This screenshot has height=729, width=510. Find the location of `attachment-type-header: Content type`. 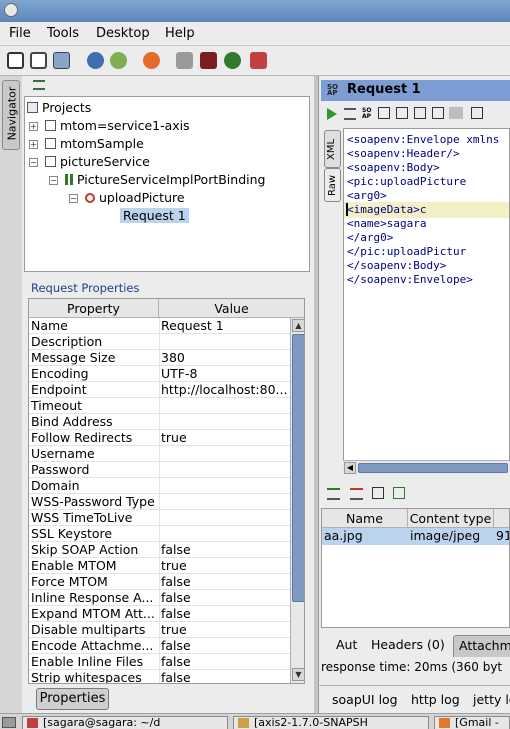

attachment-type-header: Content type is located at coordinates (451, 518).